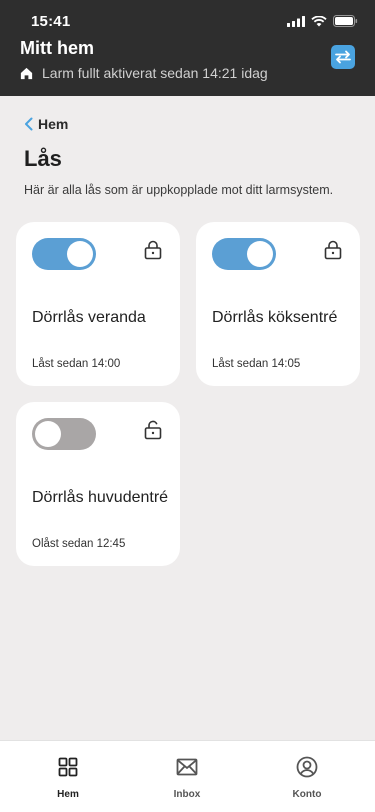 This screenshot has height=812, width=375. I want to click on tab-inbox: Inbox, so click(187, 777).